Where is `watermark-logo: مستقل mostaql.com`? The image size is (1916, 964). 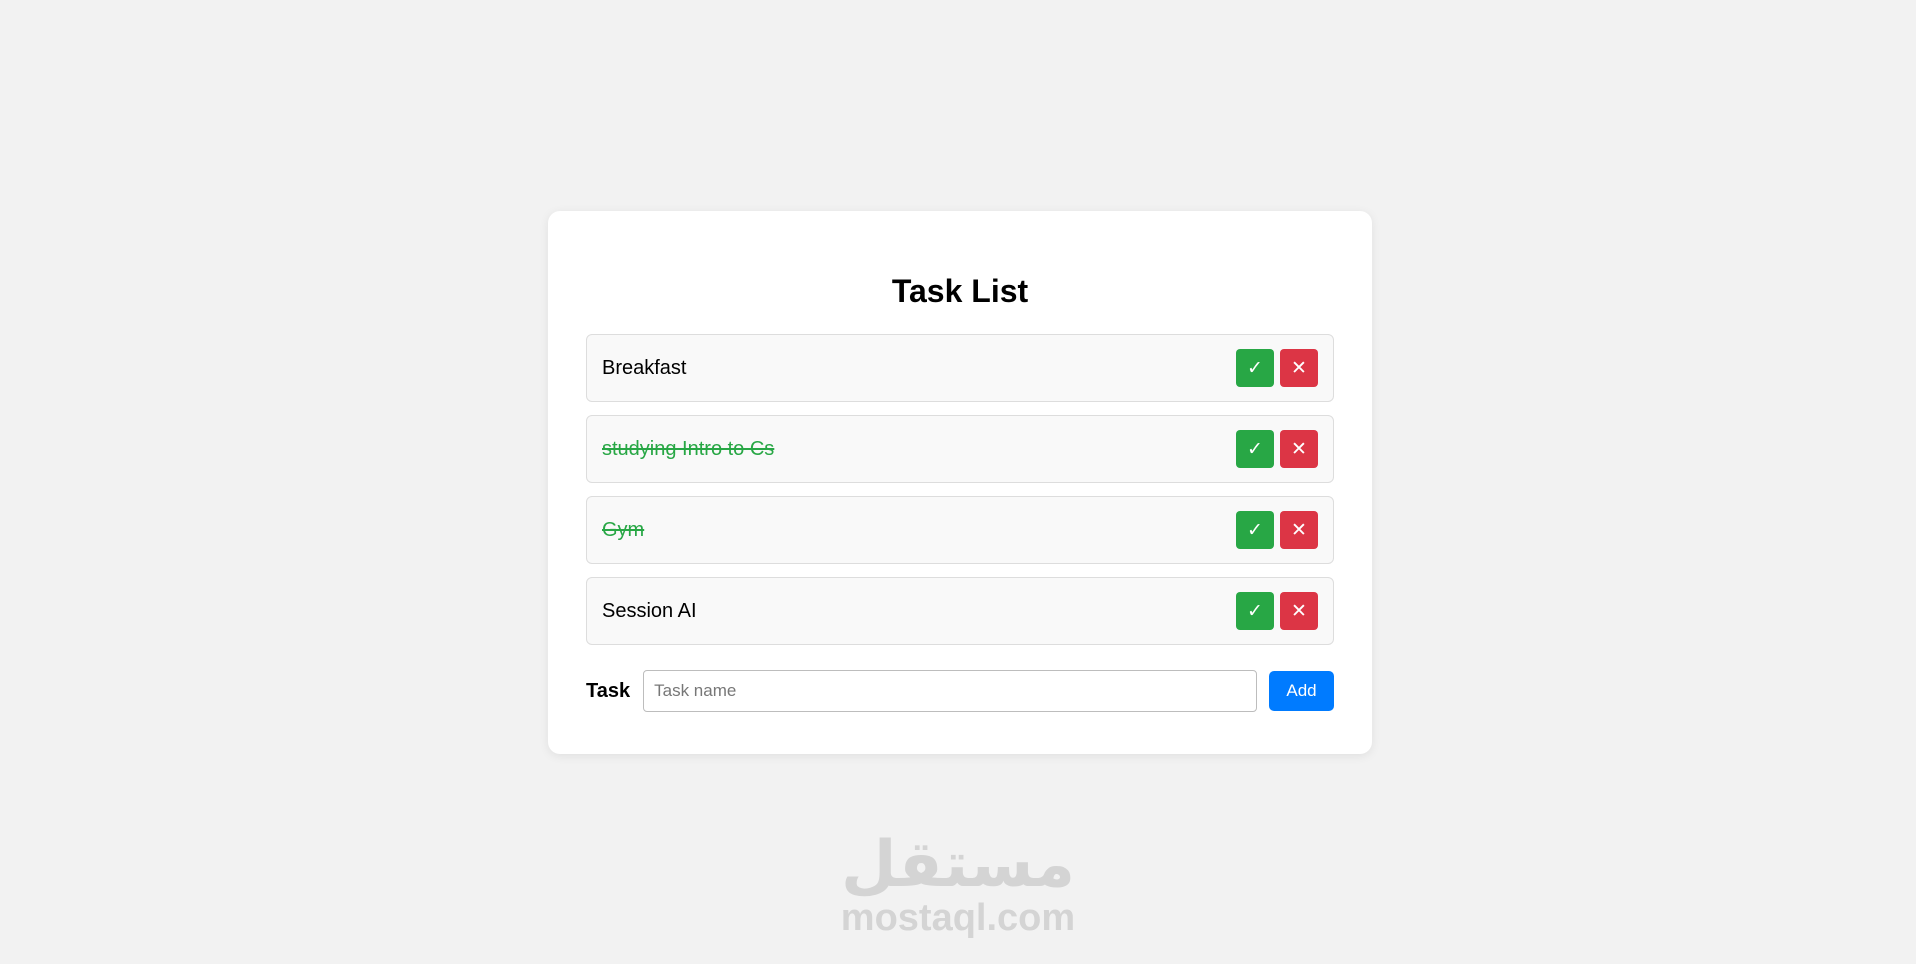
watermark-logo: مستقل mostaql.com is located at coordinates (958, 885).